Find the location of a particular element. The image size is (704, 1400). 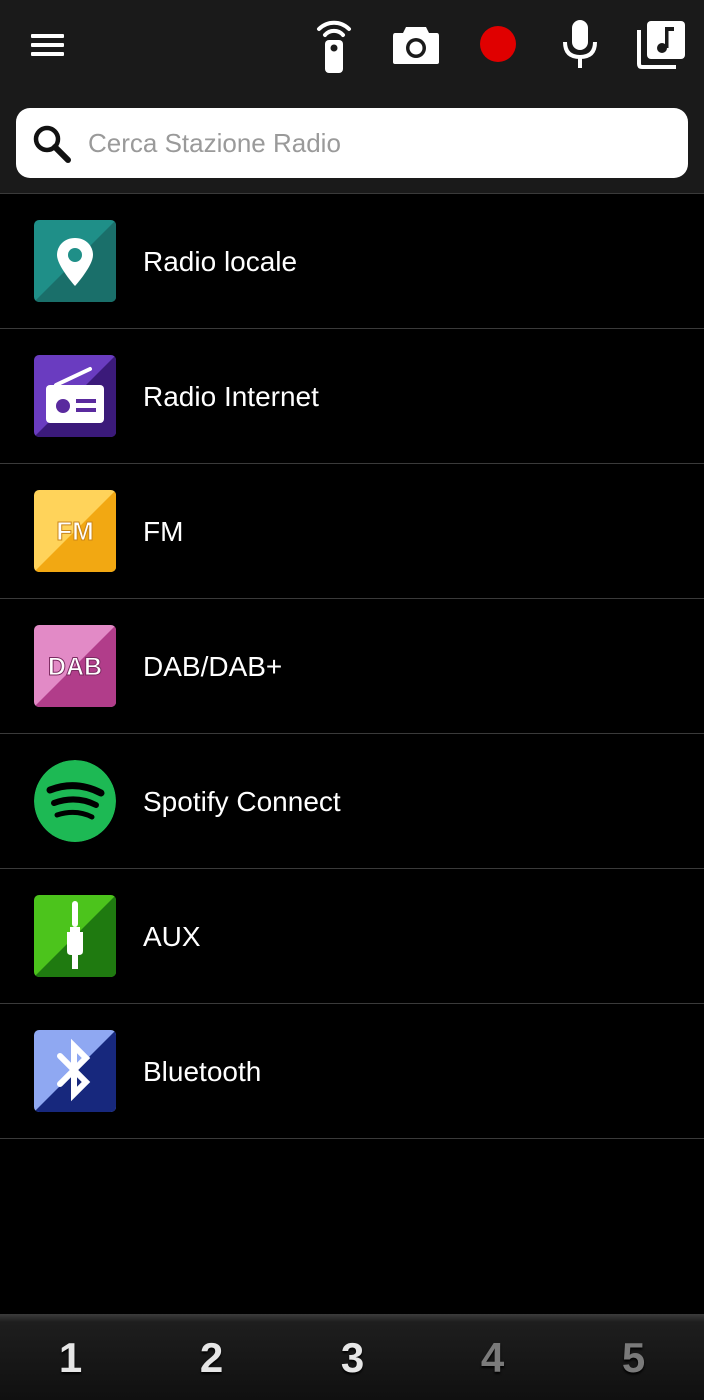

svg-text: FM is located at coordinates (75, 531).